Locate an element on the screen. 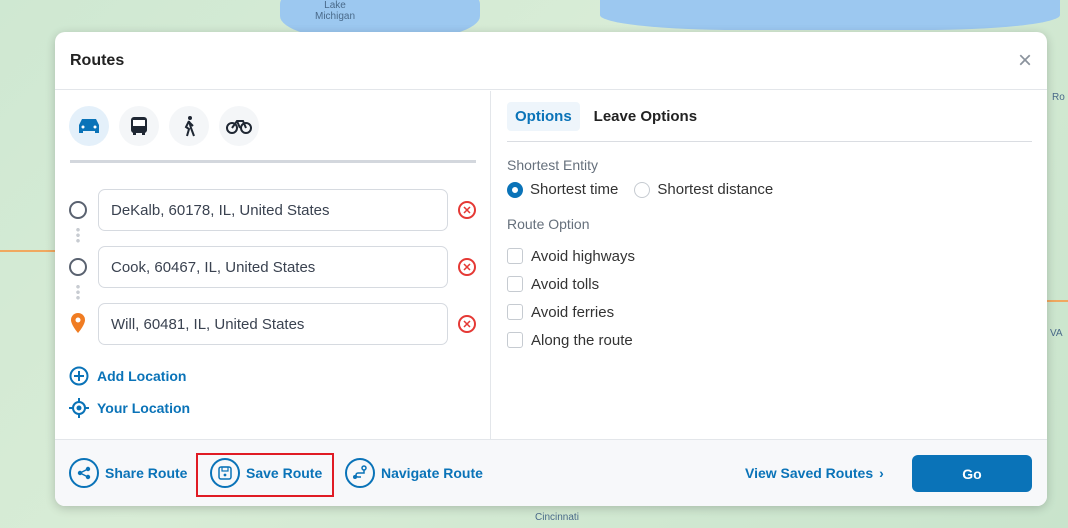 The width and height of the screenshot is (1068, 528). checkbox-avoid-tolls: Avoid tolls is located at coordinates (769, 284).